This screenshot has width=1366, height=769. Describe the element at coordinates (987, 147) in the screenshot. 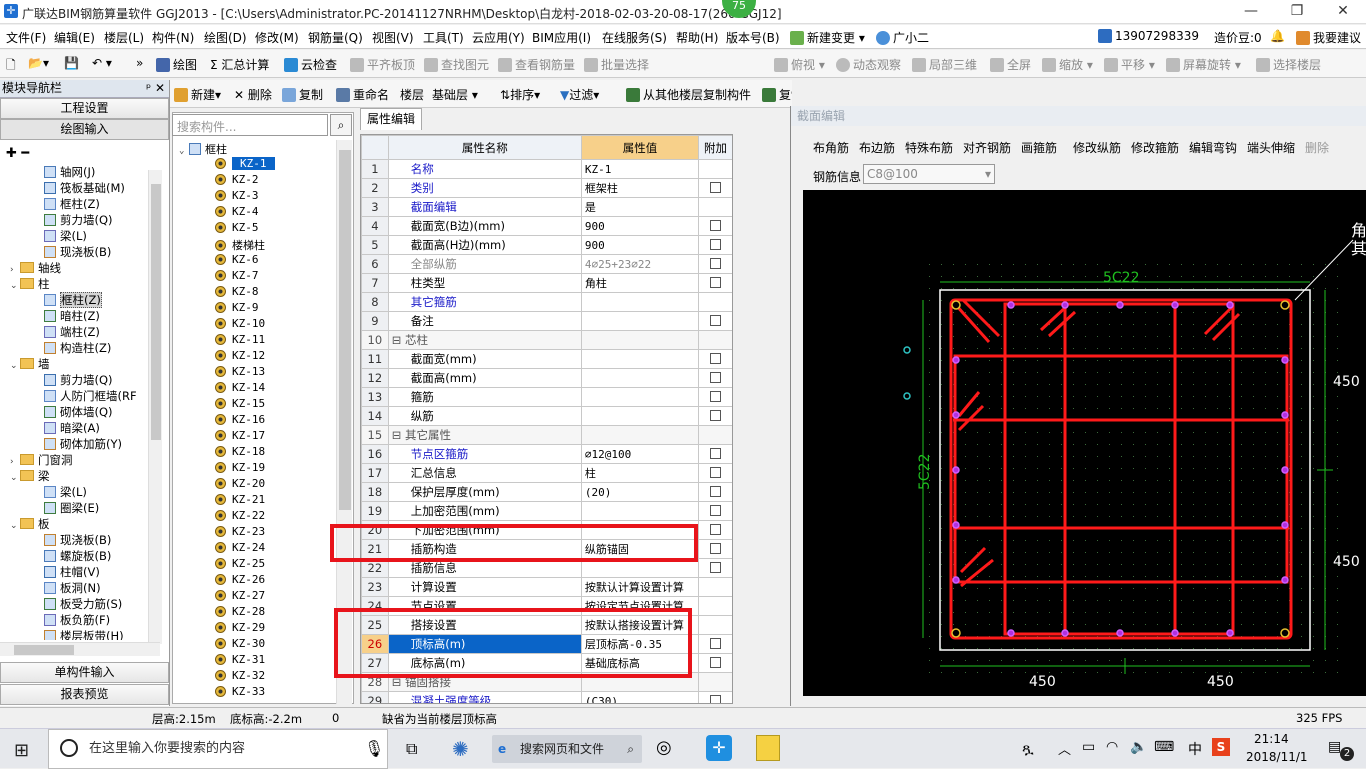

I see `align-rebar-button: 对齐钢筋` at that location.